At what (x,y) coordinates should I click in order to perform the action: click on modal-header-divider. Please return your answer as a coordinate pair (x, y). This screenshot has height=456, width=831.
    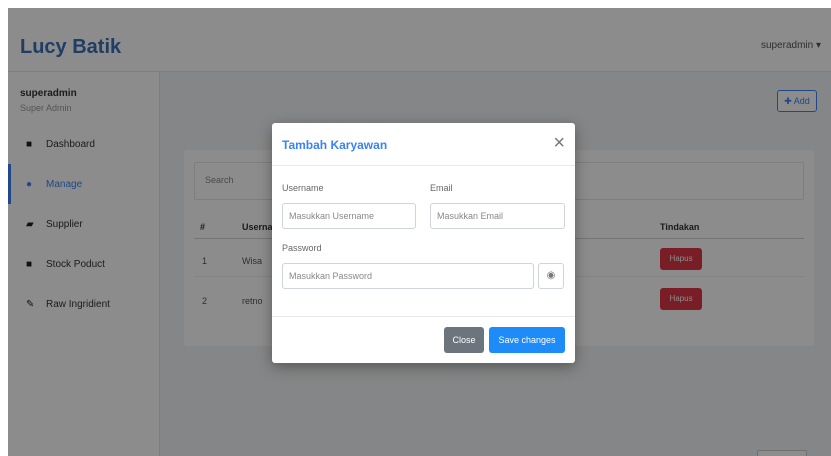
    Looking at the image, I should click on (423, 165).